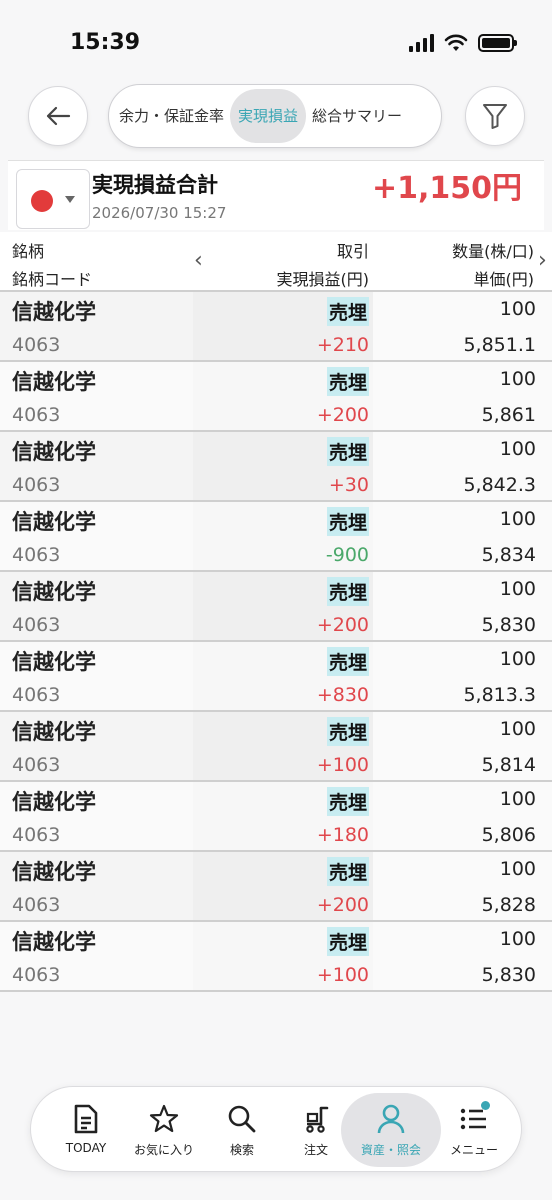 The image size is (552, 1200). What do you see at coordinates (317, 1119) in the screenshot?
I see `cart-icon` at bounding box center [317, 1119].